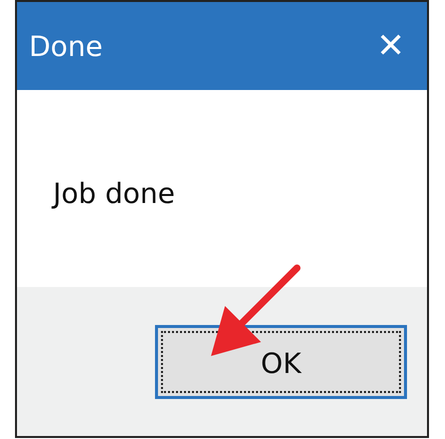 This screenshot has width=445, height=439. What do you see at coordinates (281, 362) in the screenshot?
I see `ok-button: OK` at bounding box center [281, 362].